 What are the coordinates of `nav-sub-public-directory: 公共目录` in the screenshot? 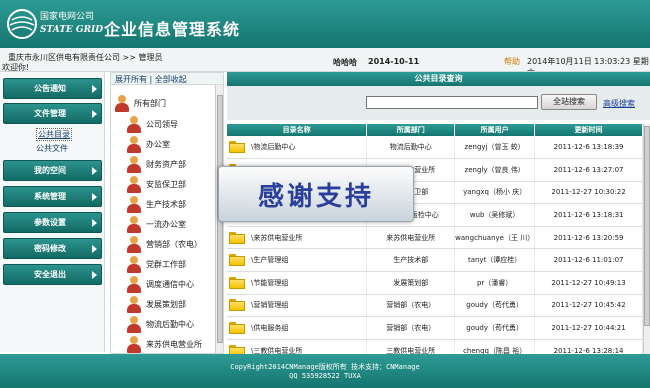 It's located at (54, 134).